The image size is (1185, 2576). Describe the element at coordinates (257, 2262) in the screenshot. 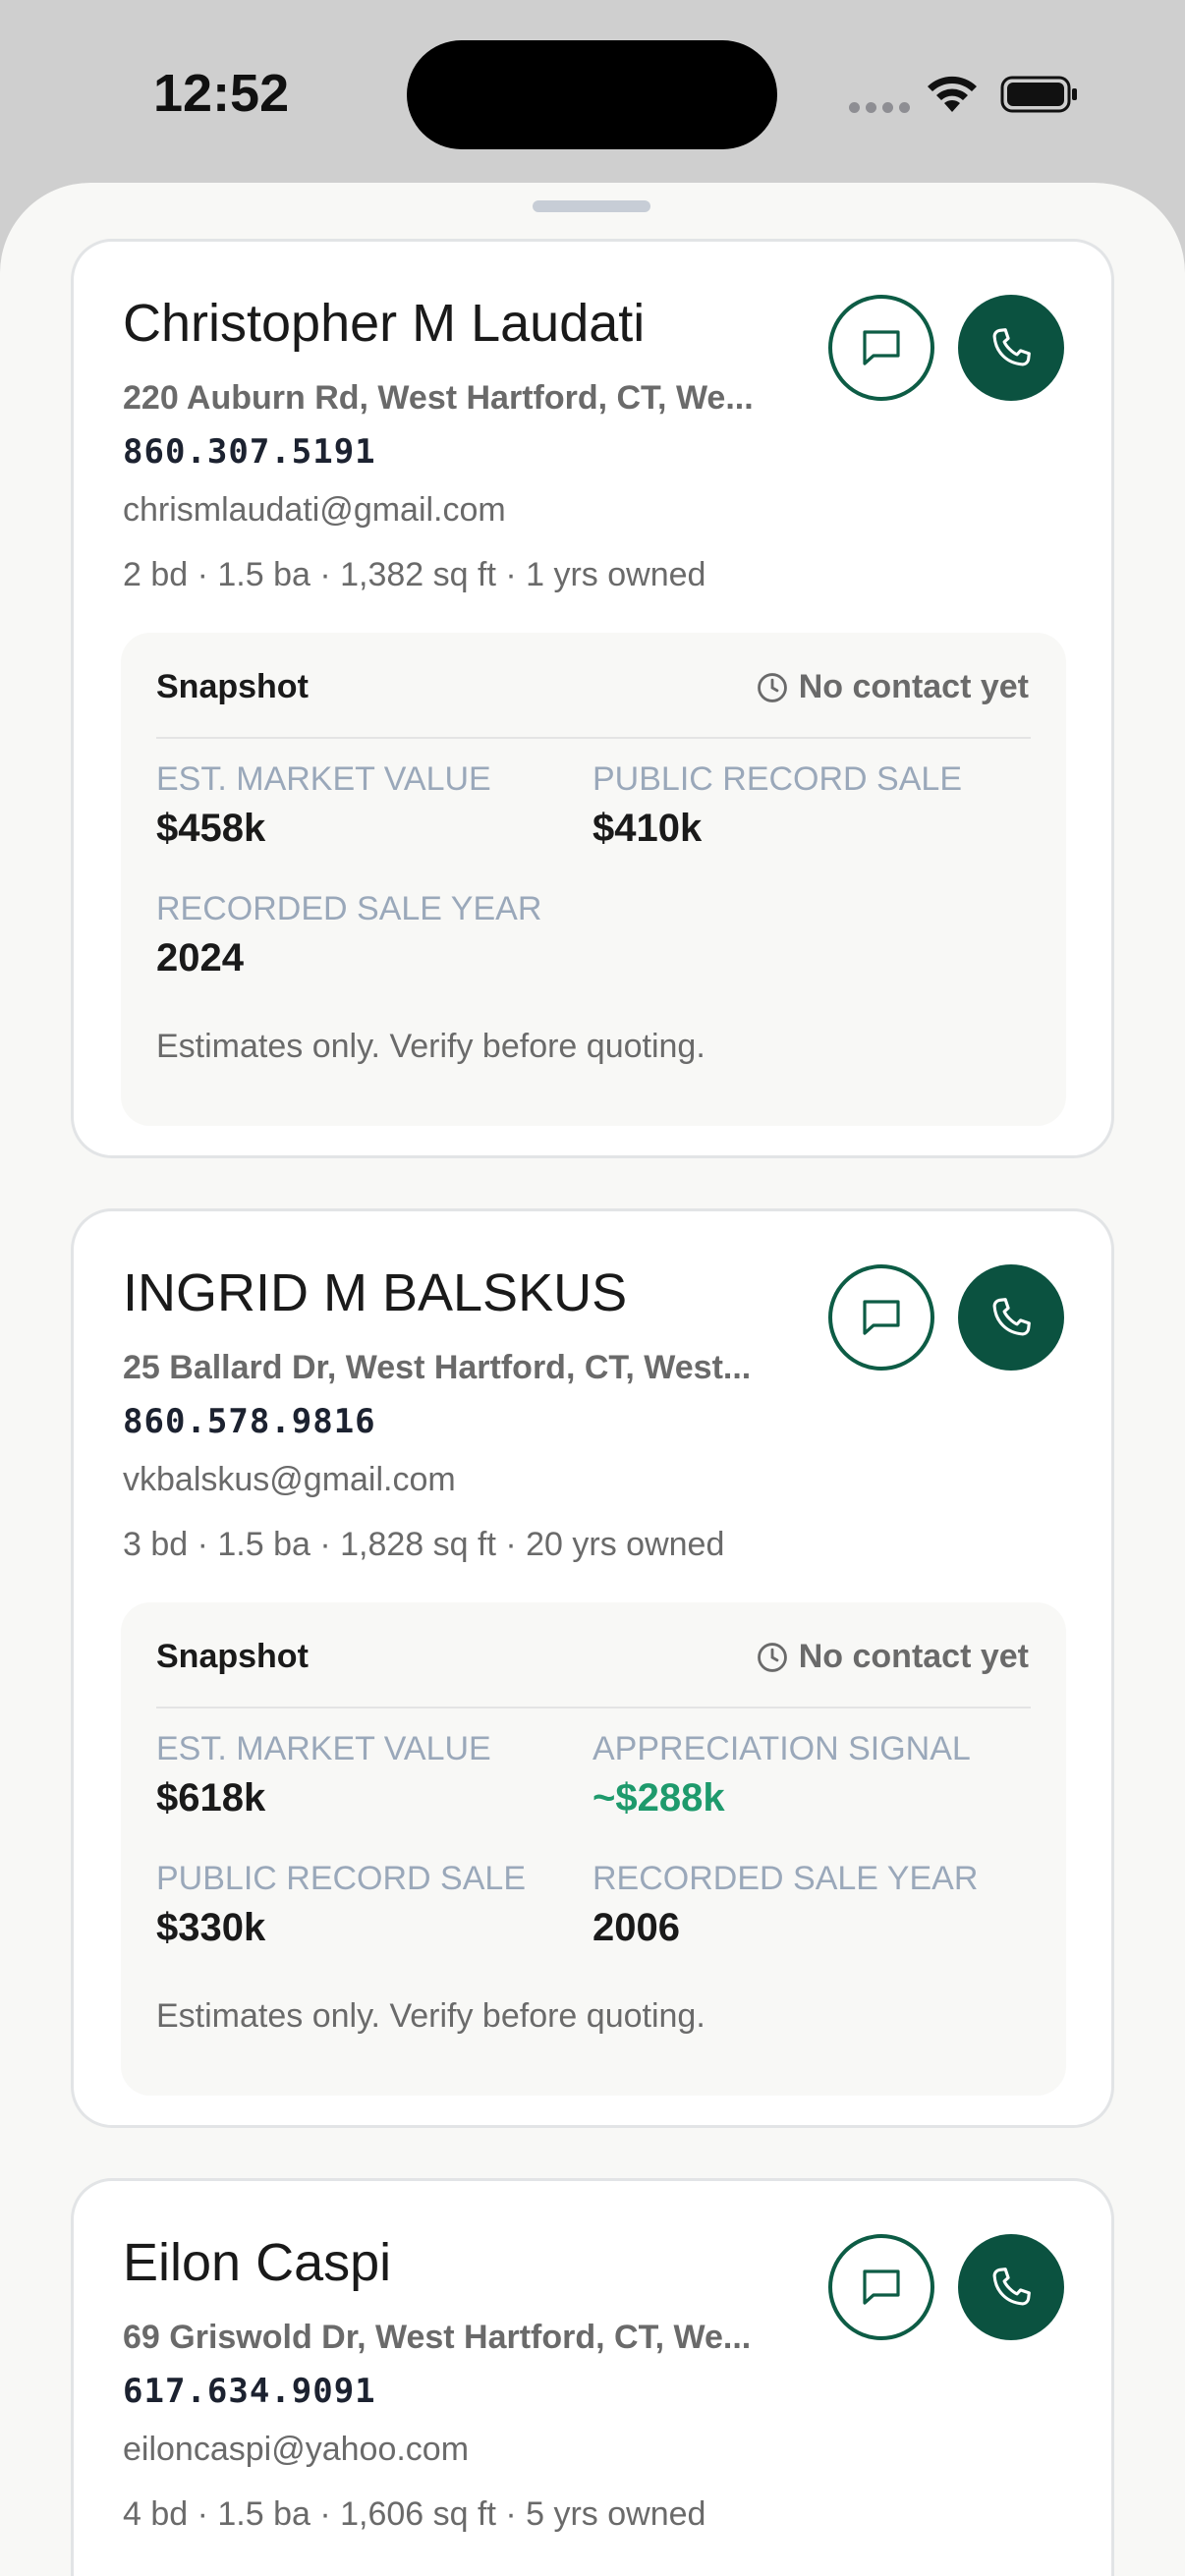

I see `homeowner-name: Eilon Caspi` at that location.